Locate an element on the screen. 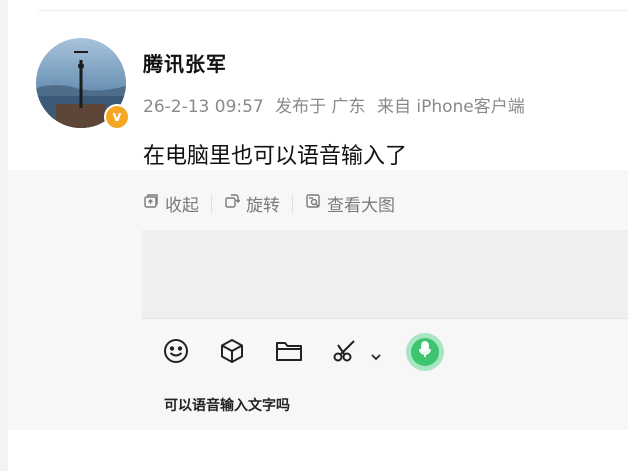  cube-icon is located at coordinates (232, 353).